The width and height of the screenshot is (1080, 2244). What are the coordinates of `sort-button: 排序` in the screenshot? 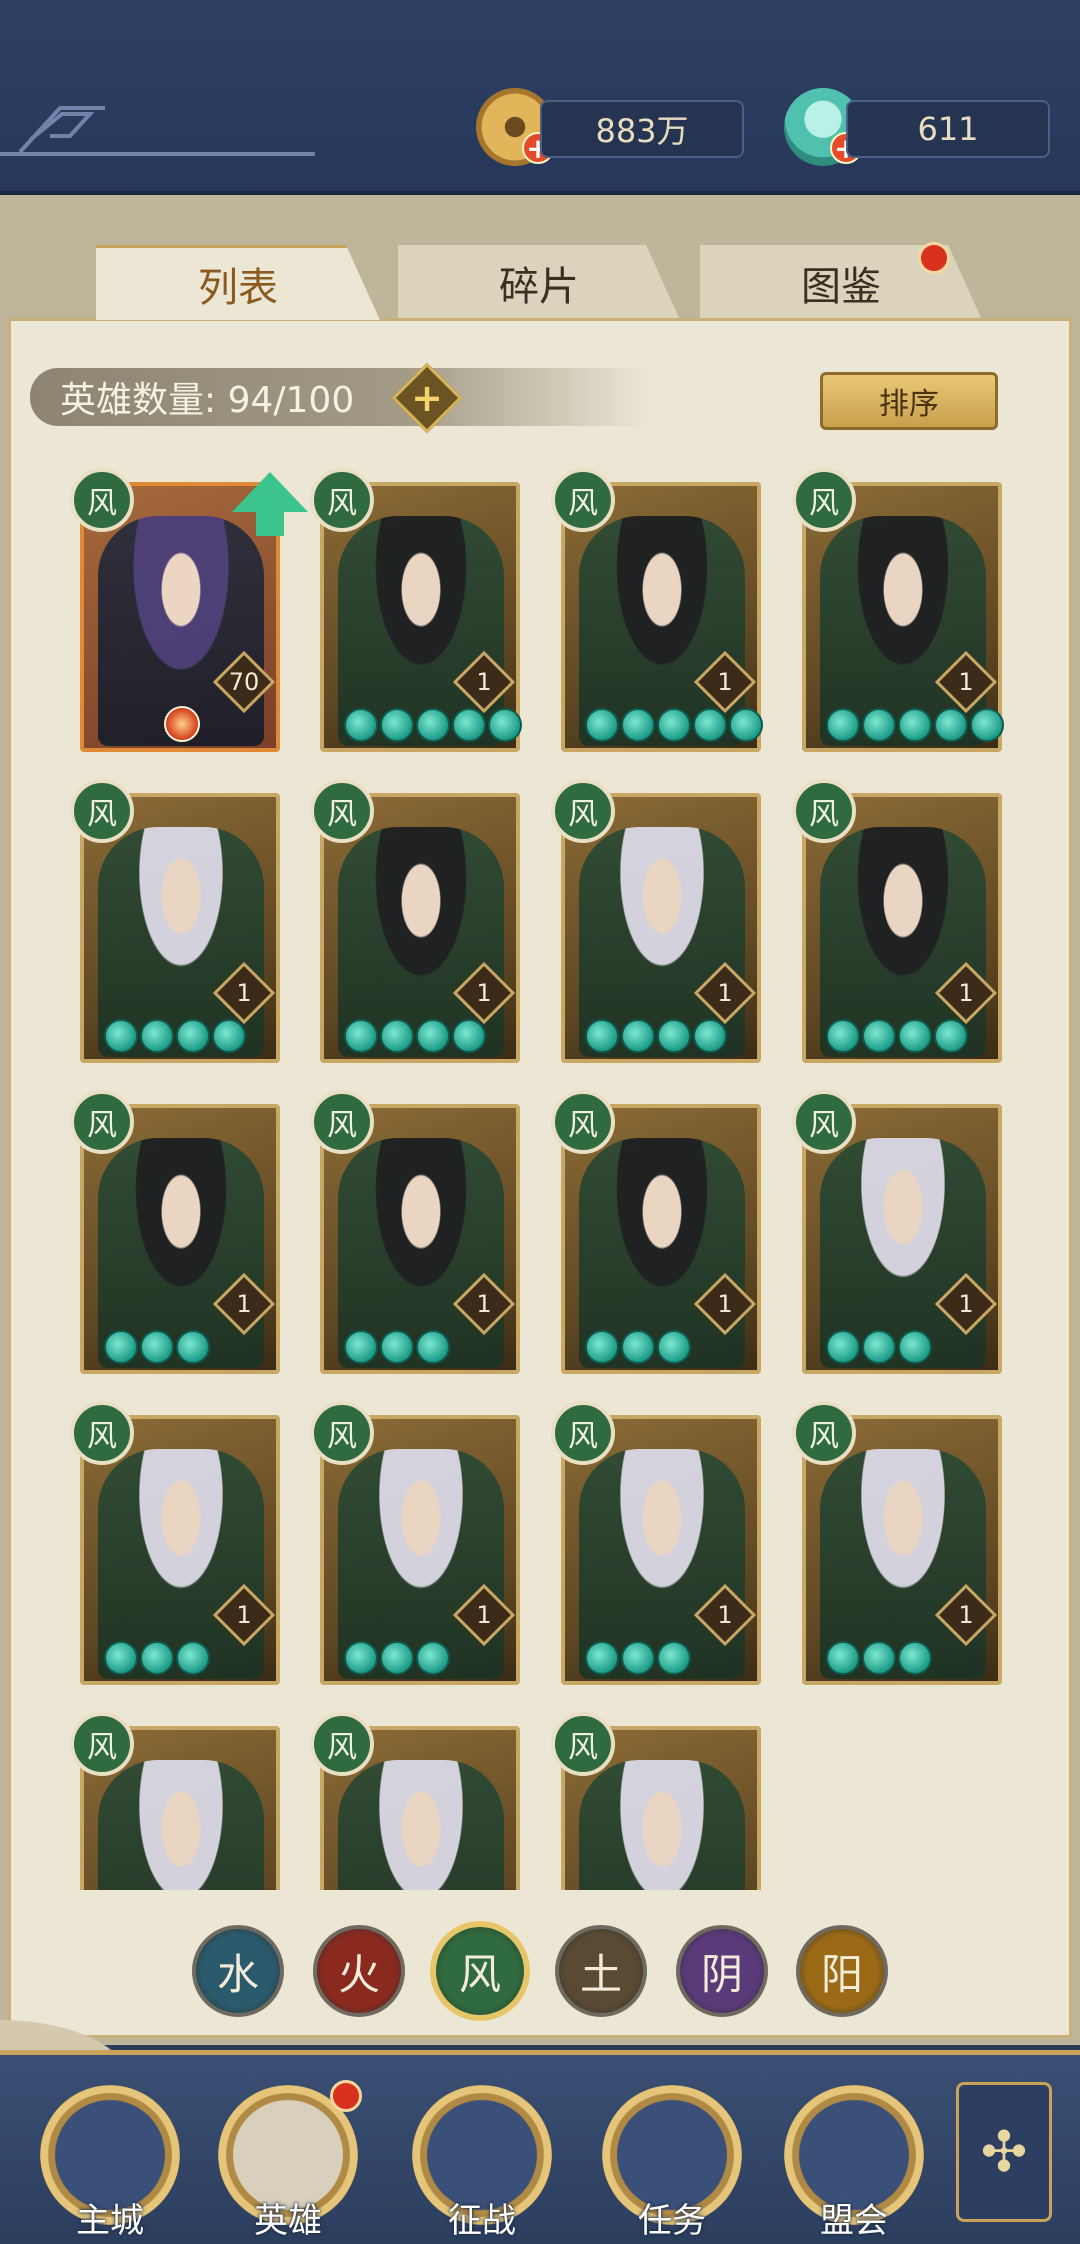 It's located at (909, 401).